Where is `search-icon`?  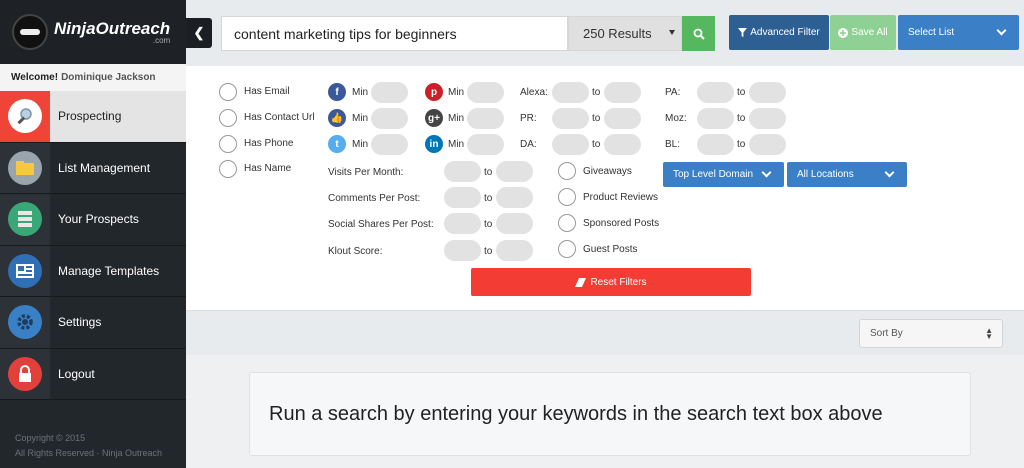 search-icon is located at coordinates (699, 34).